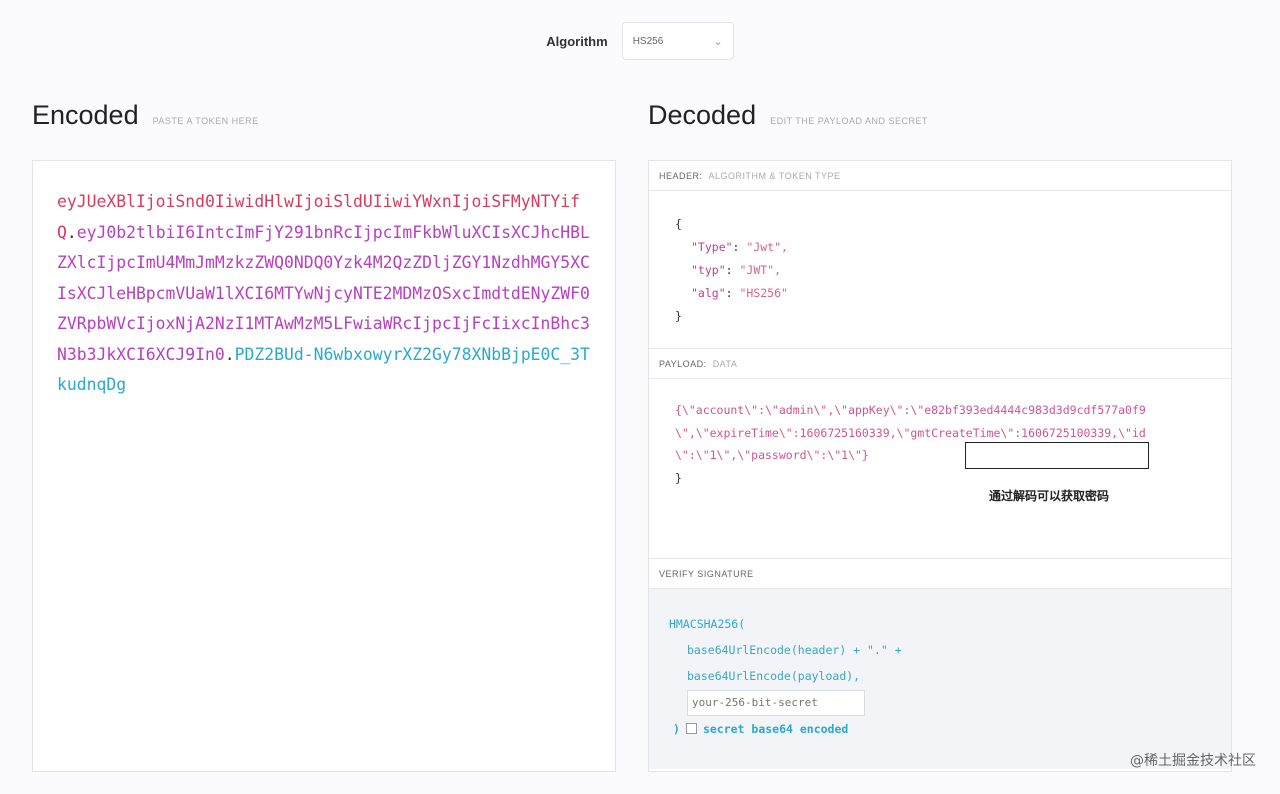  What do you see at coordinates (1057, 455) in the screenshot?
I see `password-highlight-box` at bounding box center [1057, 455].